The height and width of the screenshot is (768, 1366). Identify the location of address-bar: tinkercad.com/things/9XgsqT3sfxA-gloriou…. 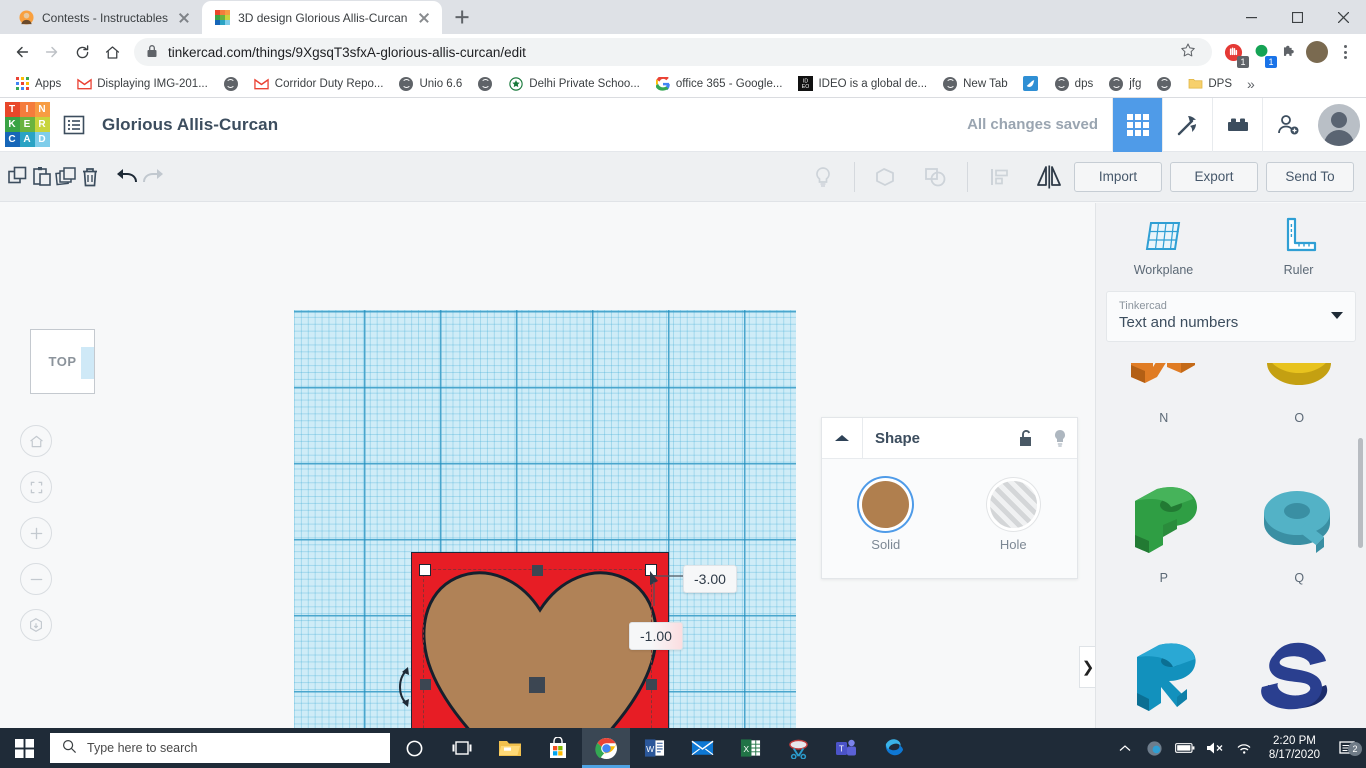
(673, 52).